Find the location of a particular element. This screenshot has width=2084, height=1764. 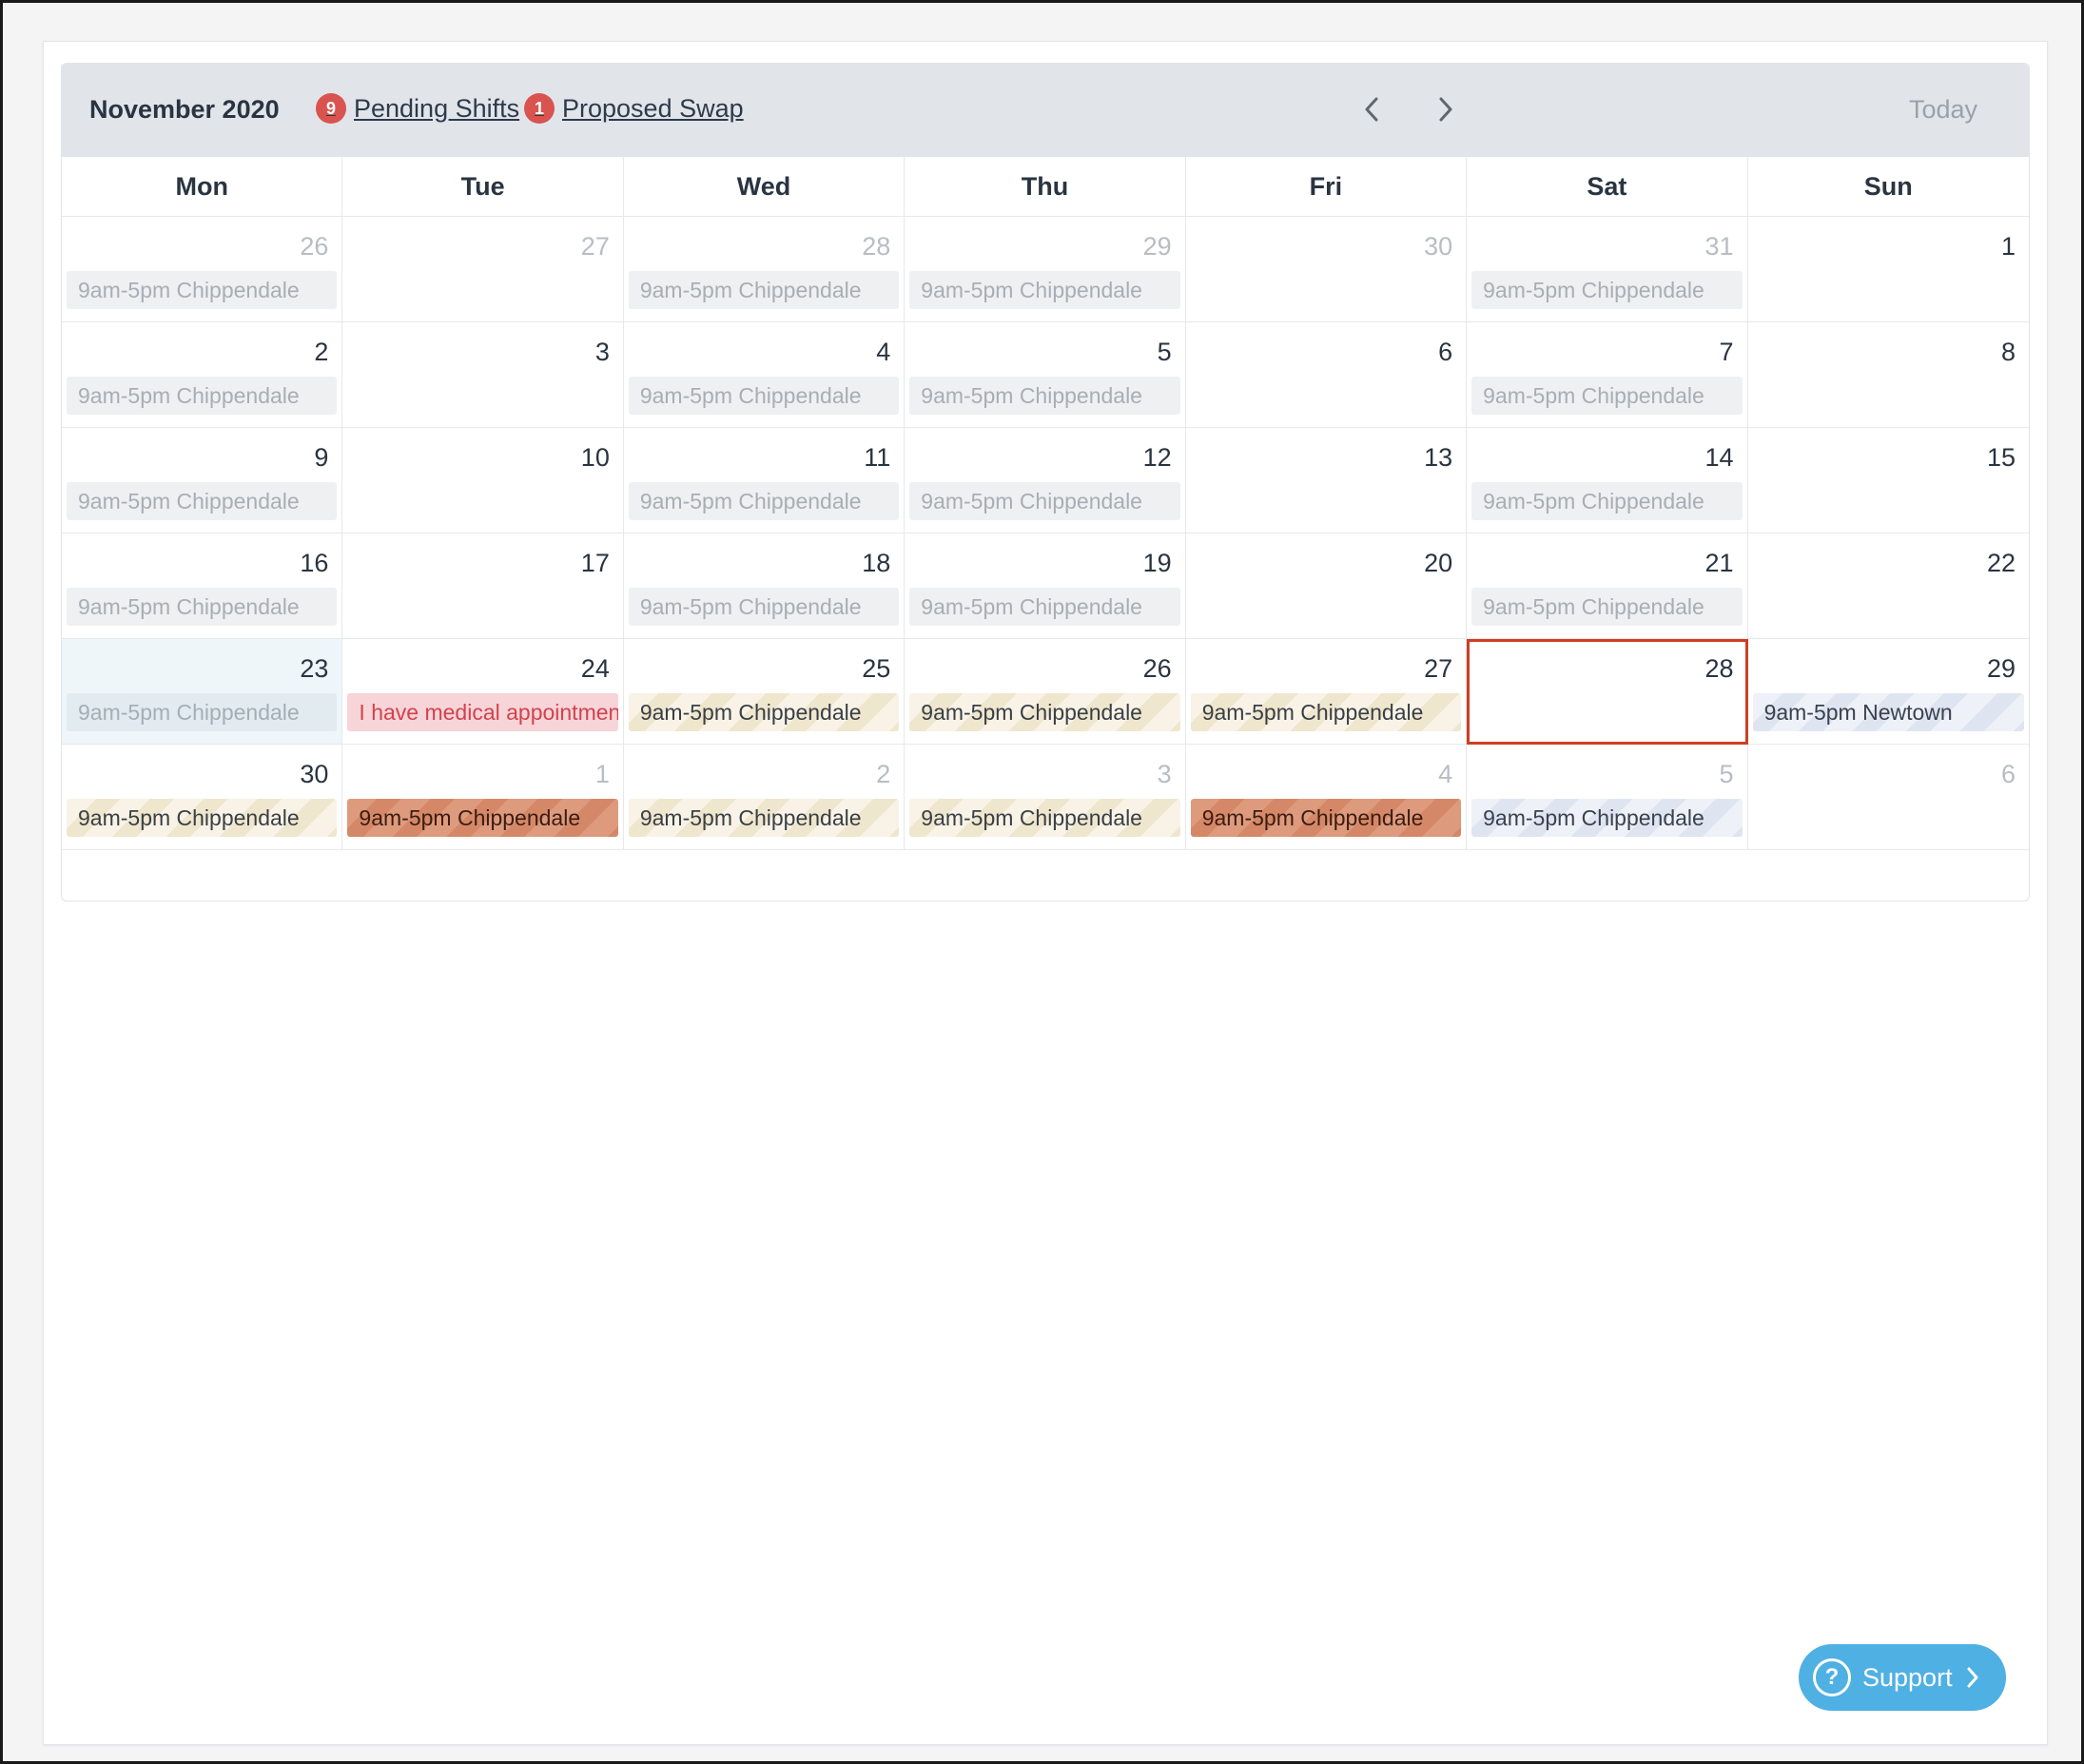

day-cell: 8 is located at coordinates (1888, 375).